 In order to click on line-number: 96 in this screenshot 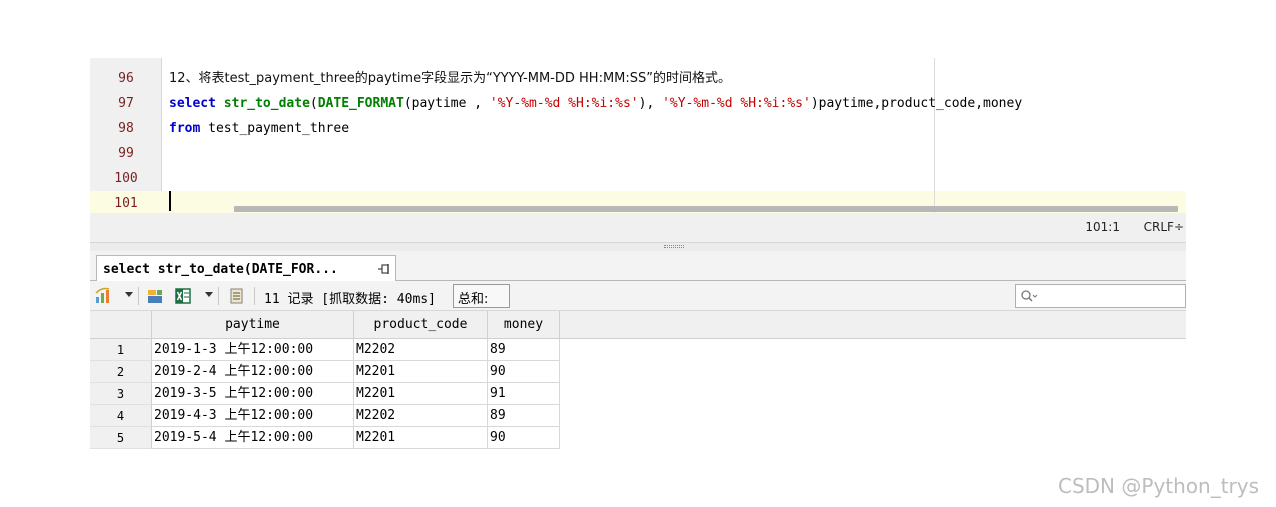, I will do `click(126, 78)`.